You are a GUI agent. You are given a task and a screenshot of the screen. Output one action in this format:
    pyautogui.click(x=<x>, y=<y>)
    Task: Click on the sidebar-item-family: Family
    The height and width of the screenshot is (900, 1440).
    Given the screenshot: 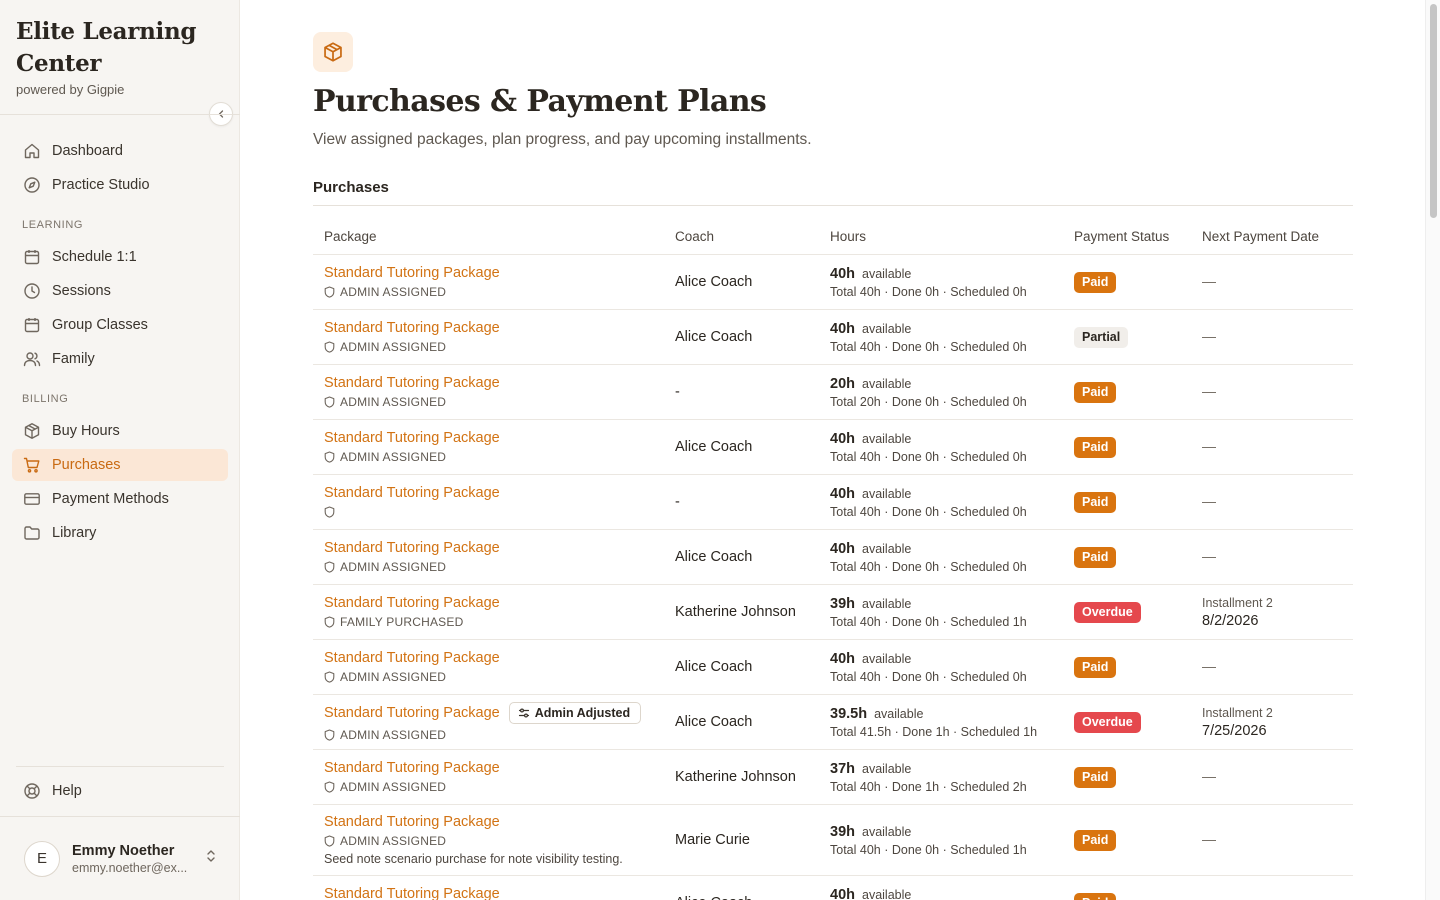 What is the action you would take?
    pyautogui.click(x=120, y=359)
    